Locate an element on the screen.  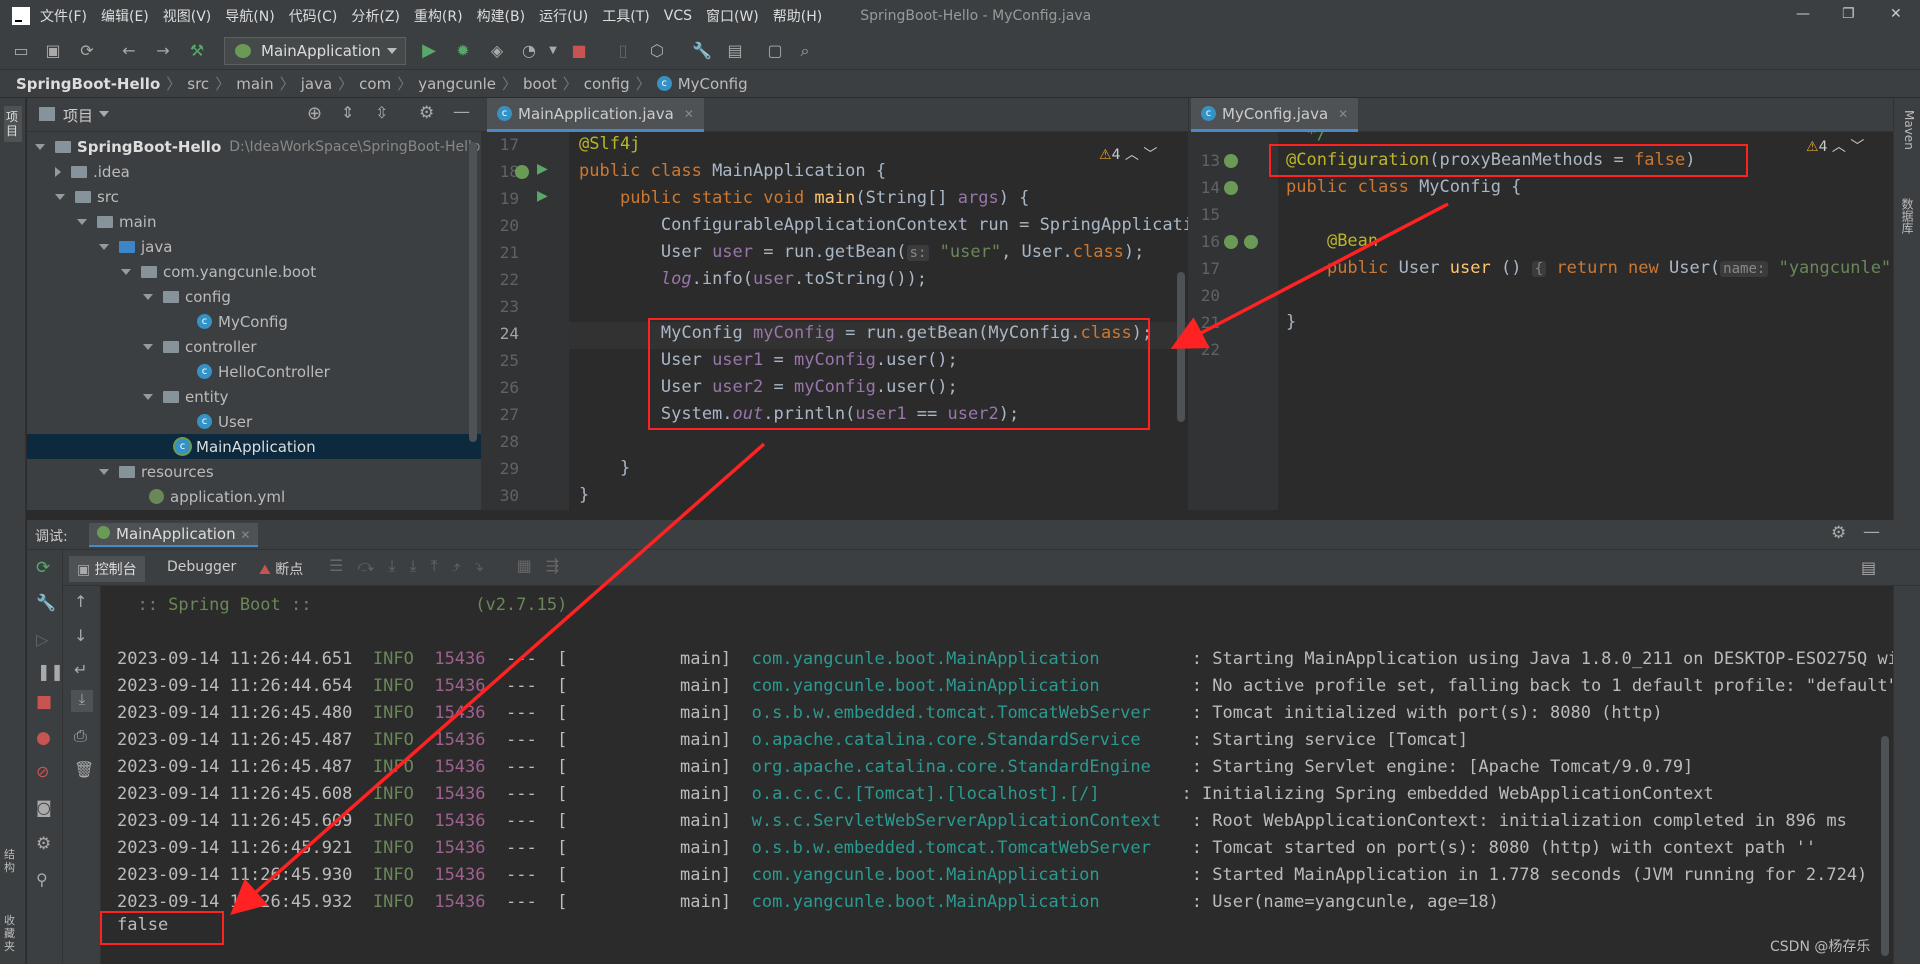
arrow-to-code is located at coordinates (1309, 275).